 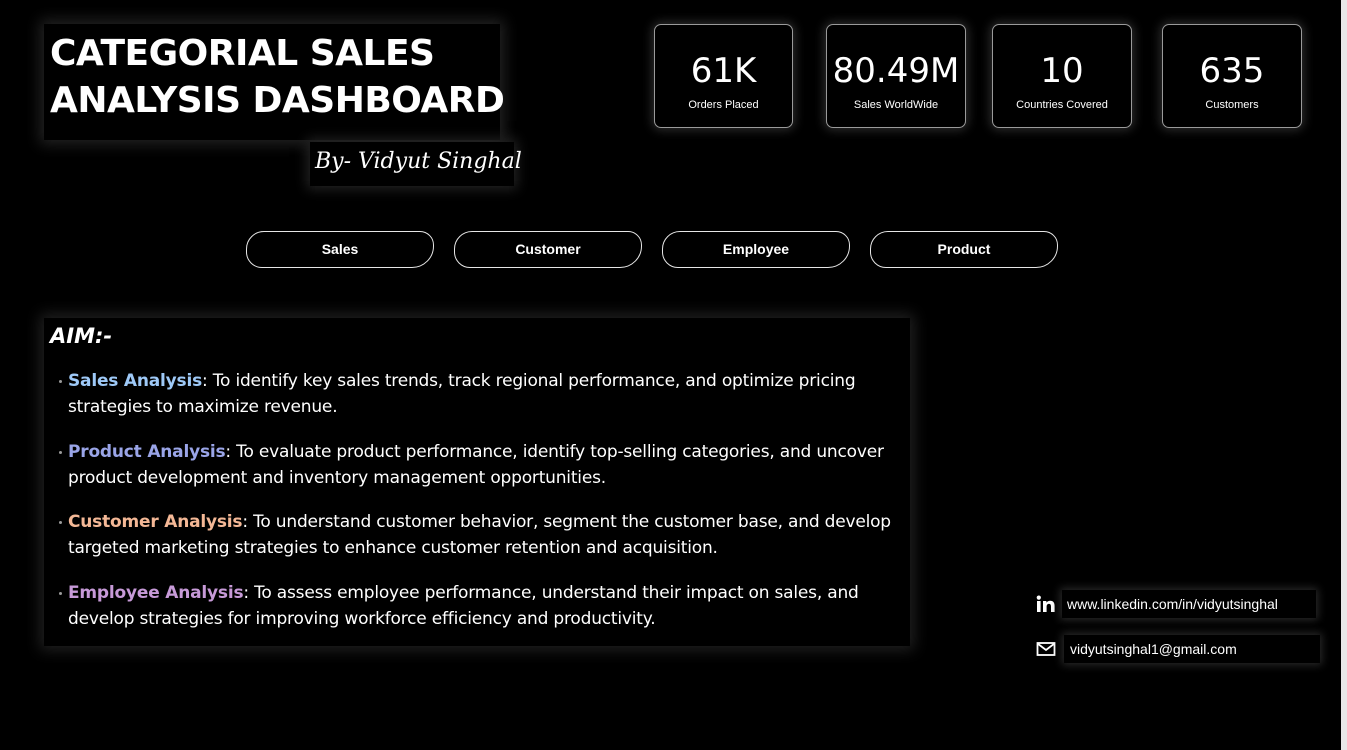 I want to click on tab-product: Product, so click(x=964, y=249).